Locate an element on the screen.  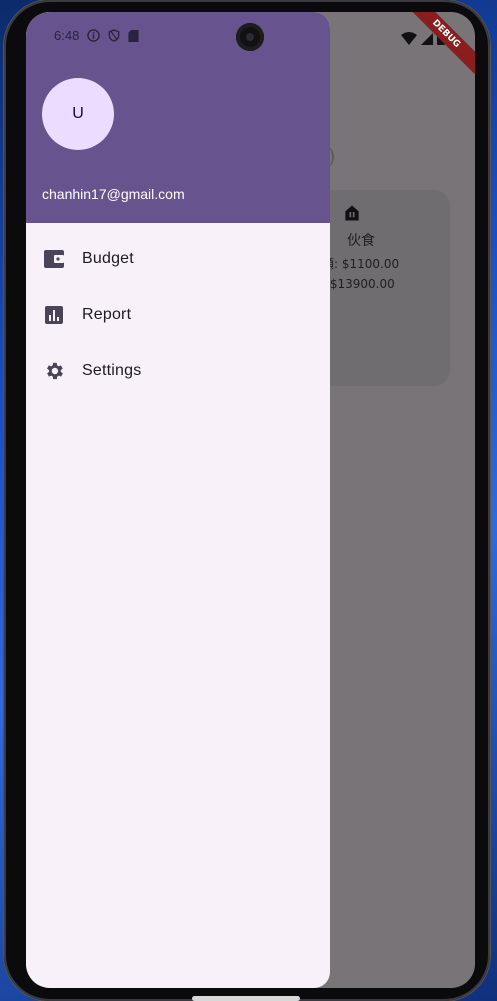
gesture-nav-handle is located at coordinates (246, 998).